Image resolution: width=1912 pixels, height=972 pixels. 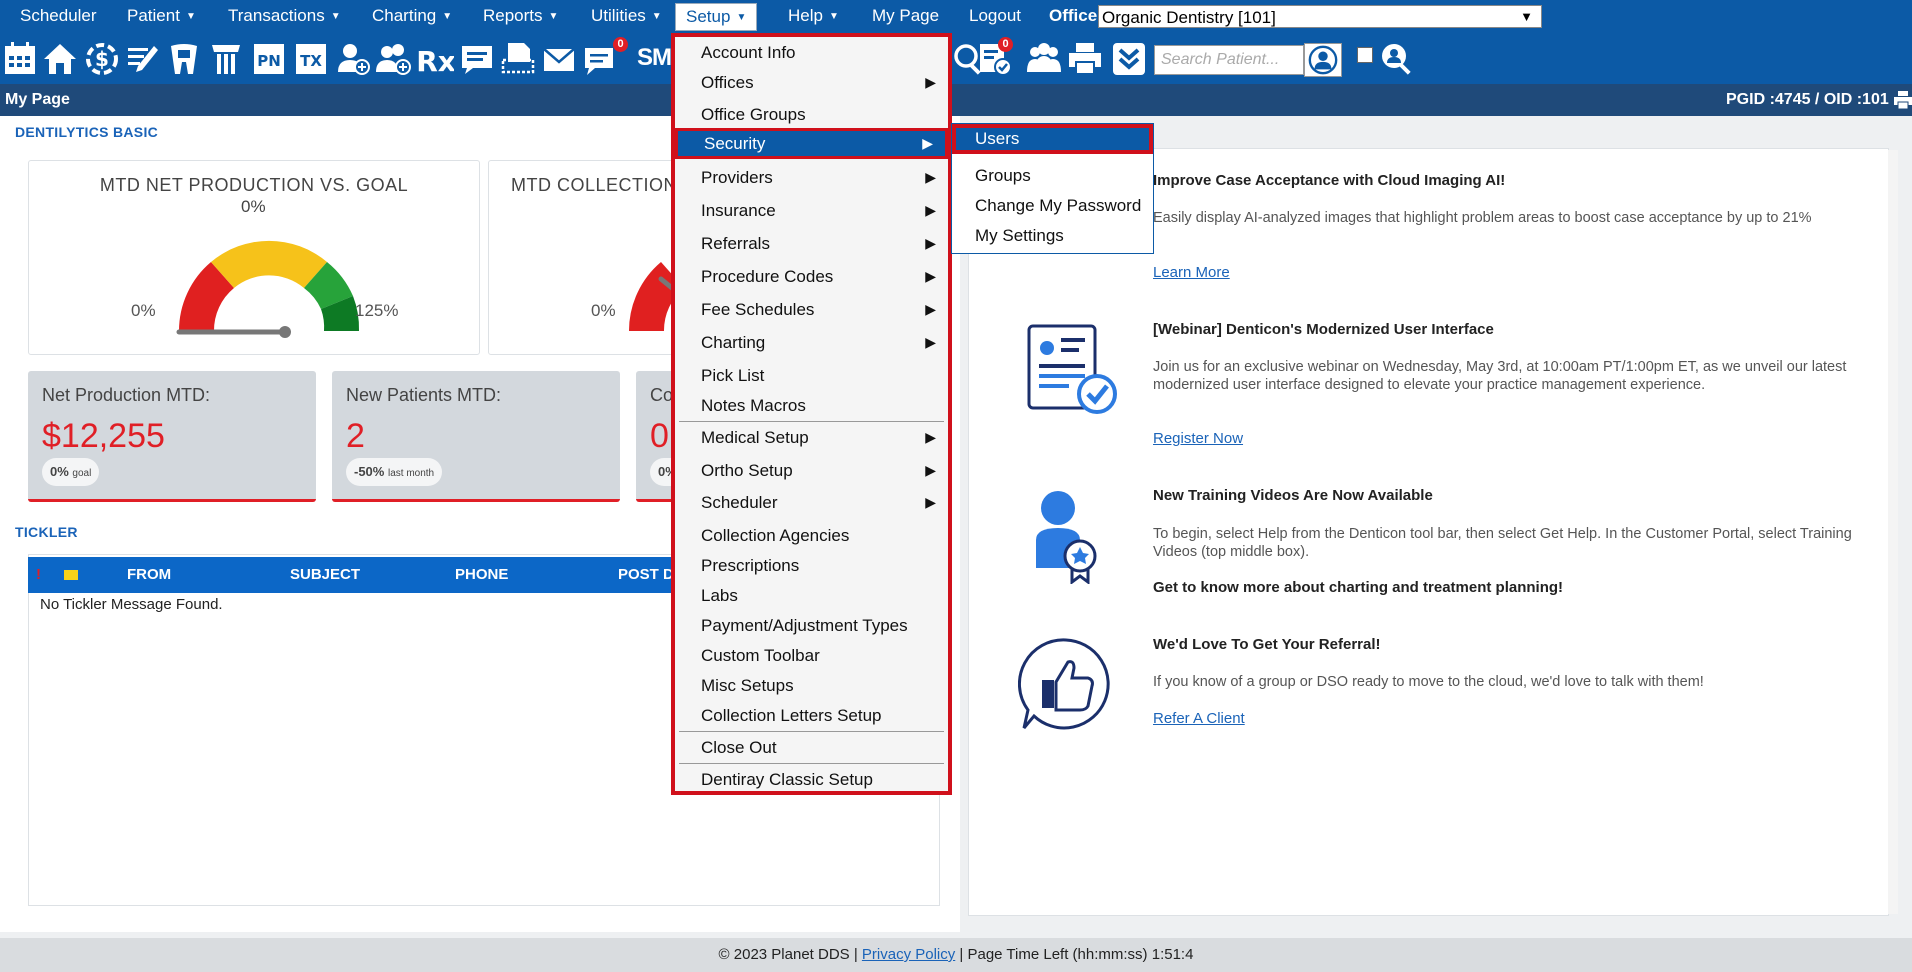 What do you see at coordinates (811, 437) in the screenshot?
I see `setup-item-medical-setup: Medical Setup ▶` at bounding box center [811, 437].